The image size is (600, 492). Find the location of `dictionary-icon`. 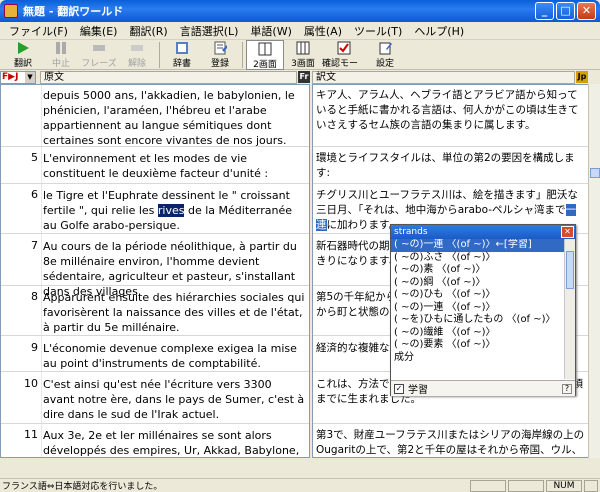

dictionary-icon is located at coordinates (182, 48).